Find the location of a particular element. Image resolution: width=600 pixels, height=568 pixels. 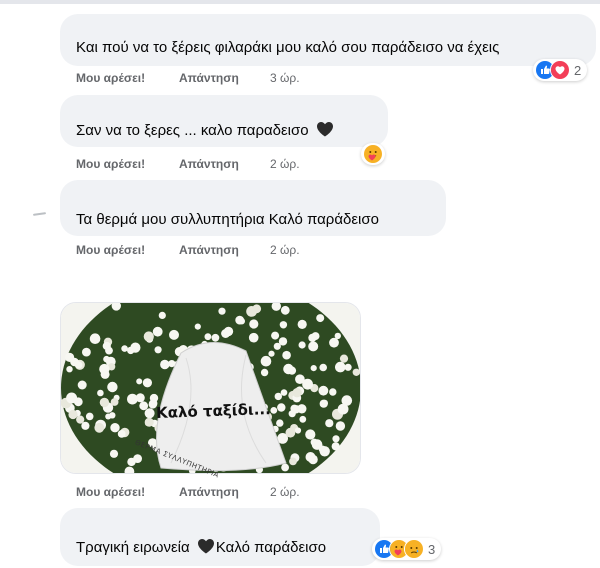

comment-text-after: Καλό παράδεισο is located at coordinates (271, 547).